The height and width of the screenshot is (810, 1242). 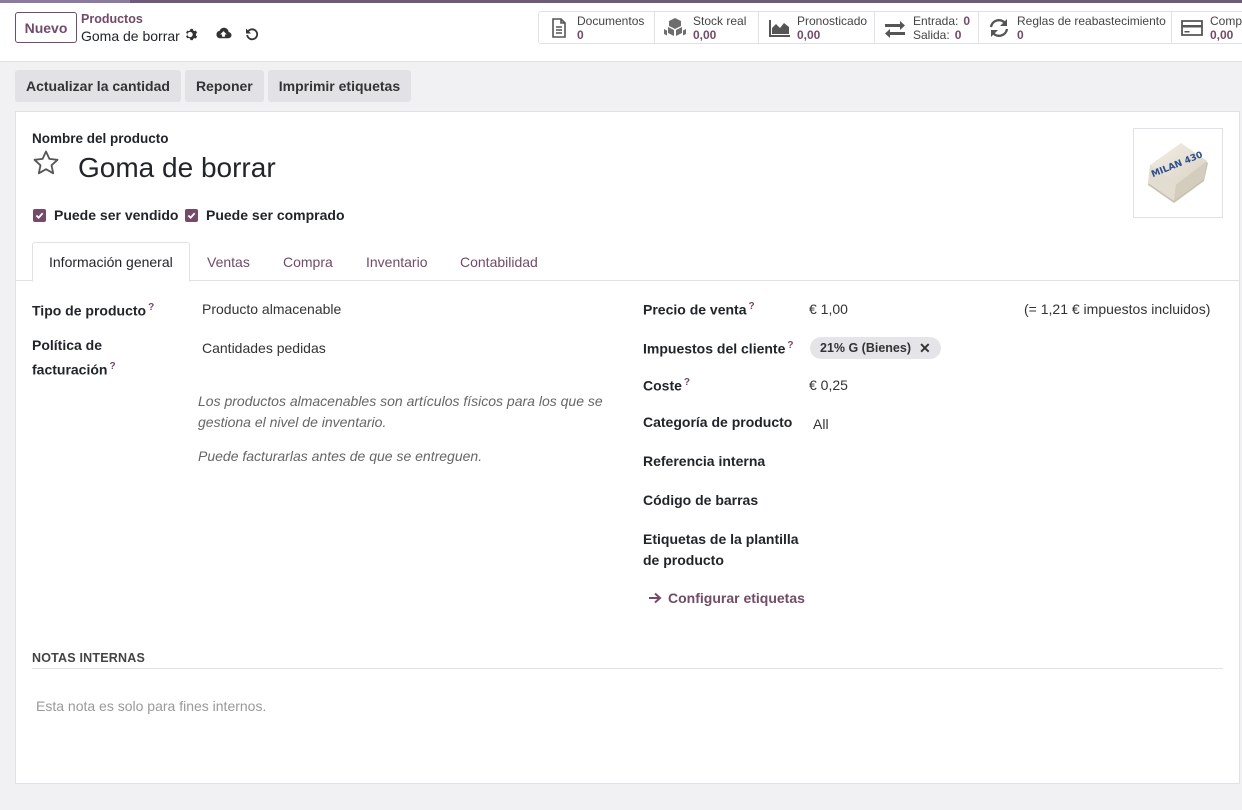 What do you see at coordinates (499, 261) in the screenshot?
I see `tab-accounting: Contabilidad` at bounding box center [499, 261].